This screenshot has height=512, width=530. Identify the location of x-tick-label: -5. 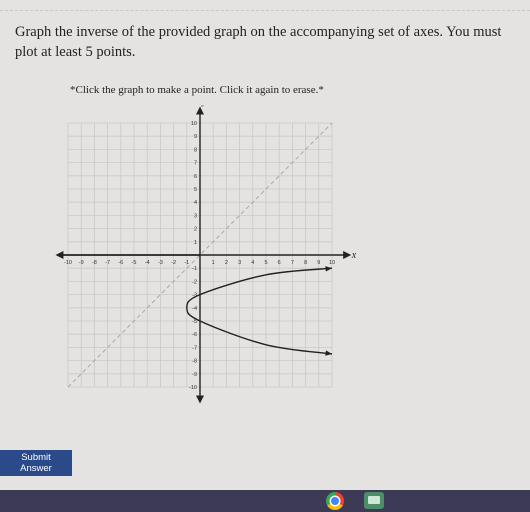
(134, 263).